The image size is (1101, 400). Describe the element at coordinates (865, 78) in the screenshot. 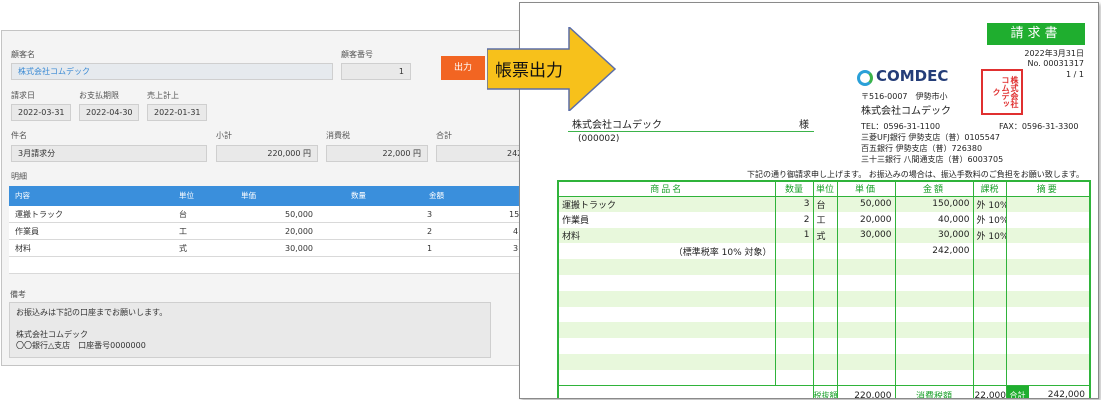

I see `comdec-logo-icon` at that location.